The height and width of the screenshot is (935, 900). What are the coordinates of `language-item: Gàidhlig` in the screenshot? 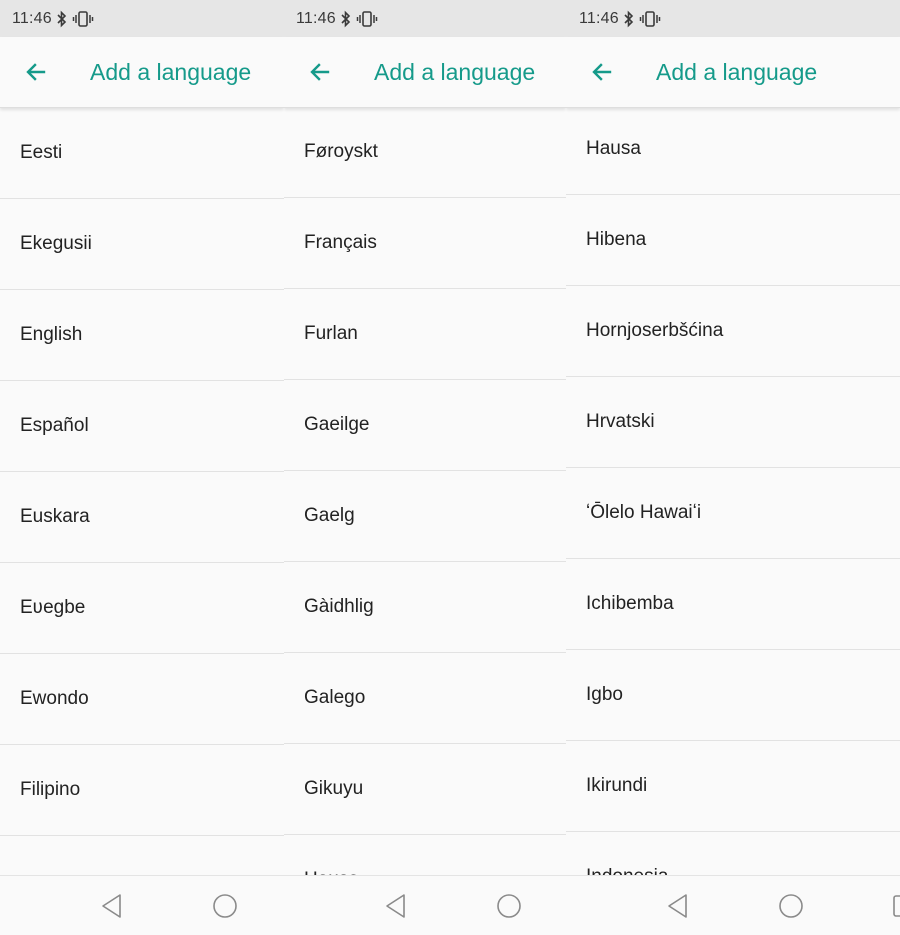 It's located at (425, 607).